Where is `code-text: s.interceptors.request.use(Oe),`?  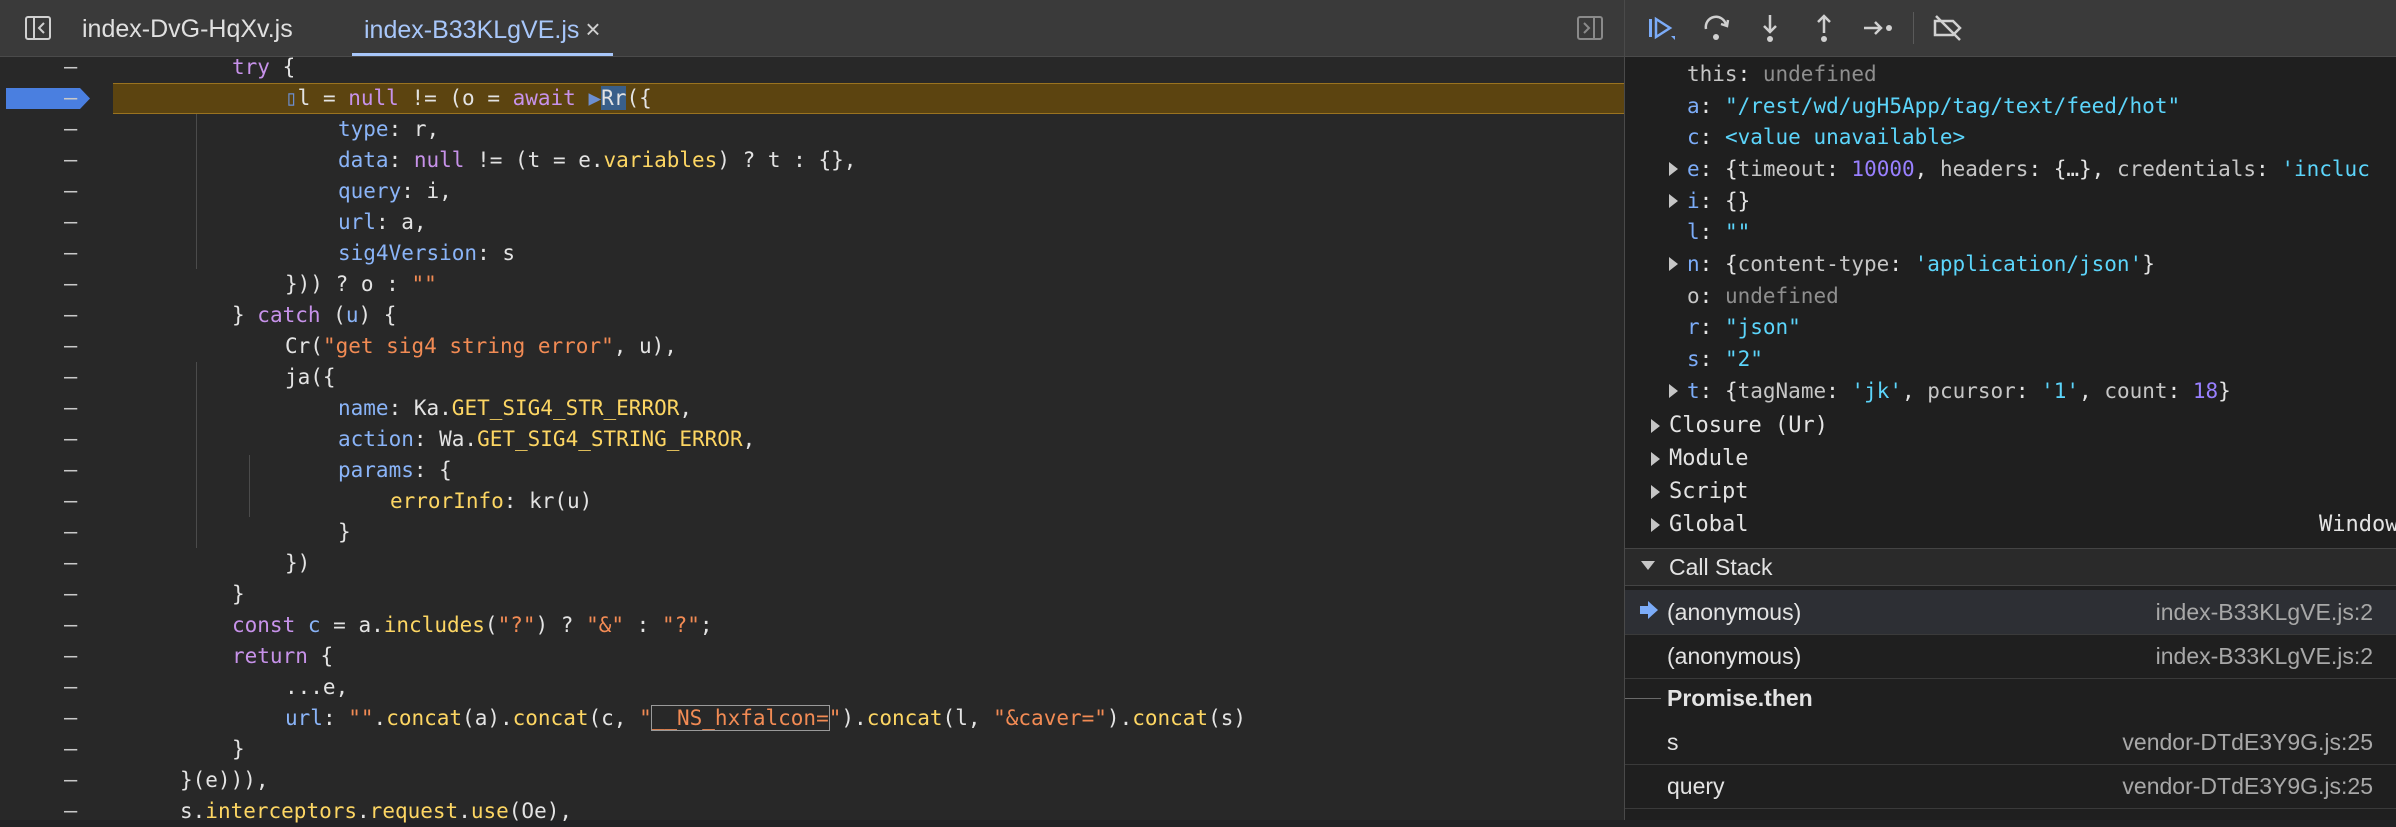
code-text: s.interceptors.request.use(Oe), is located at coordinates (376, 811).